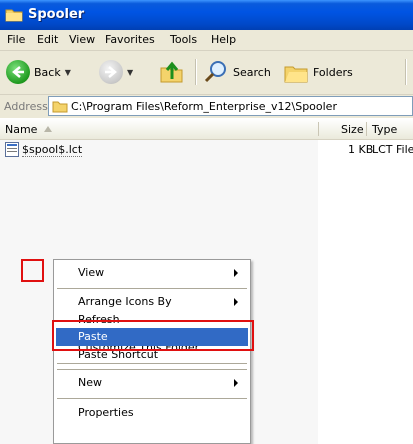  I want to click on up-folder-icon, so click(171, 72).